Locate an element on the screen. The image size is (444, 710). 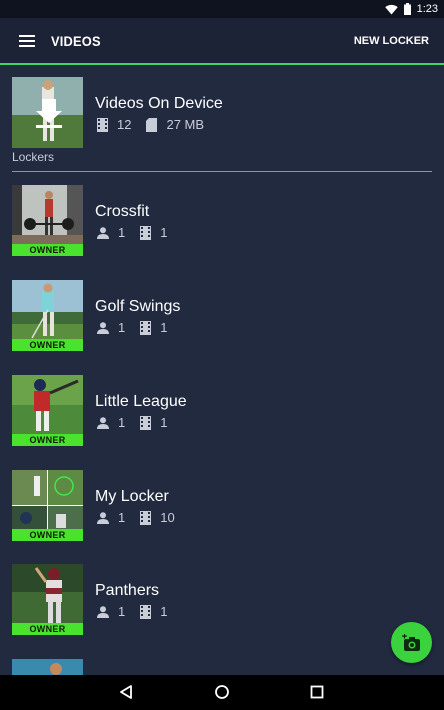
device-video-count: 12 is located at coordinates (124, 124).